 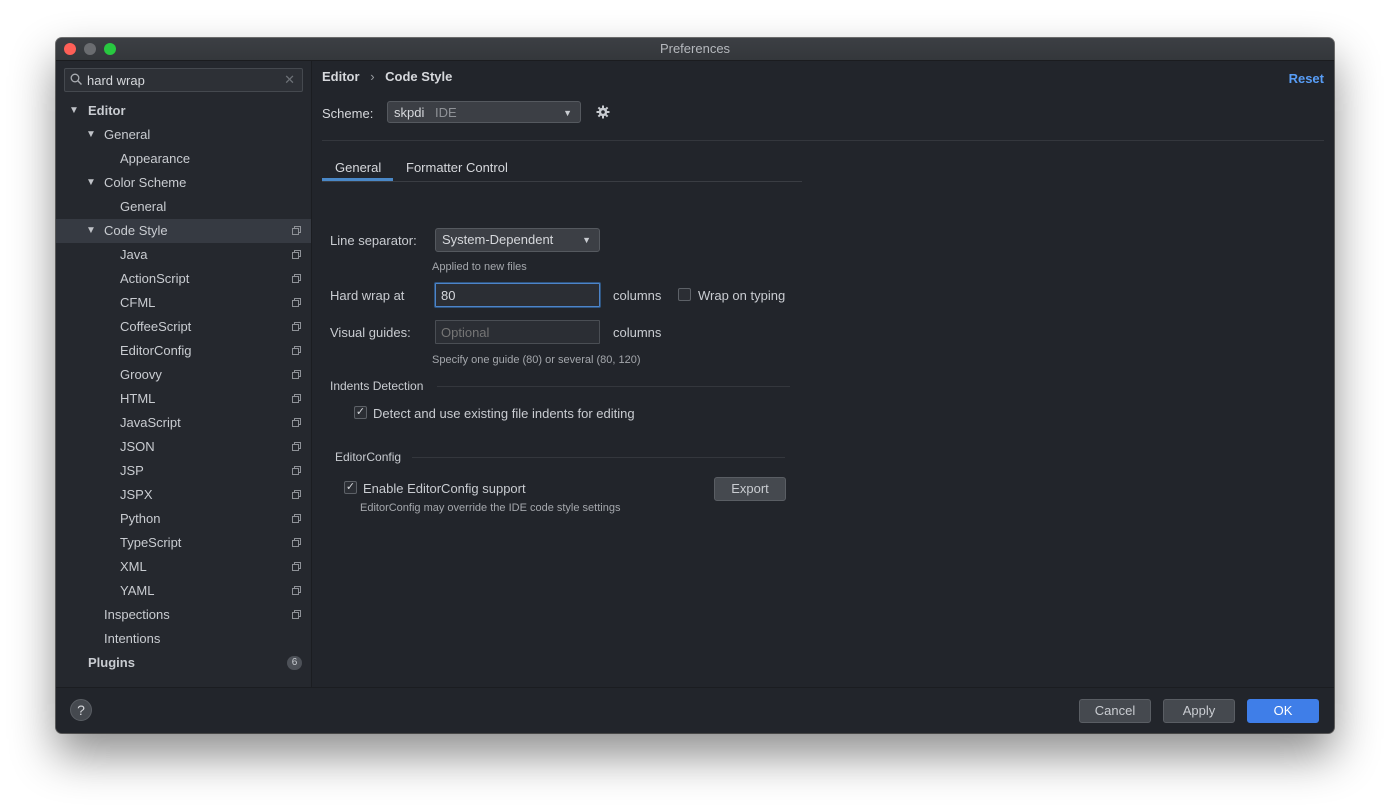 I want to click on sidebar-item-jsp: JSP, so click(x=183, y=471).